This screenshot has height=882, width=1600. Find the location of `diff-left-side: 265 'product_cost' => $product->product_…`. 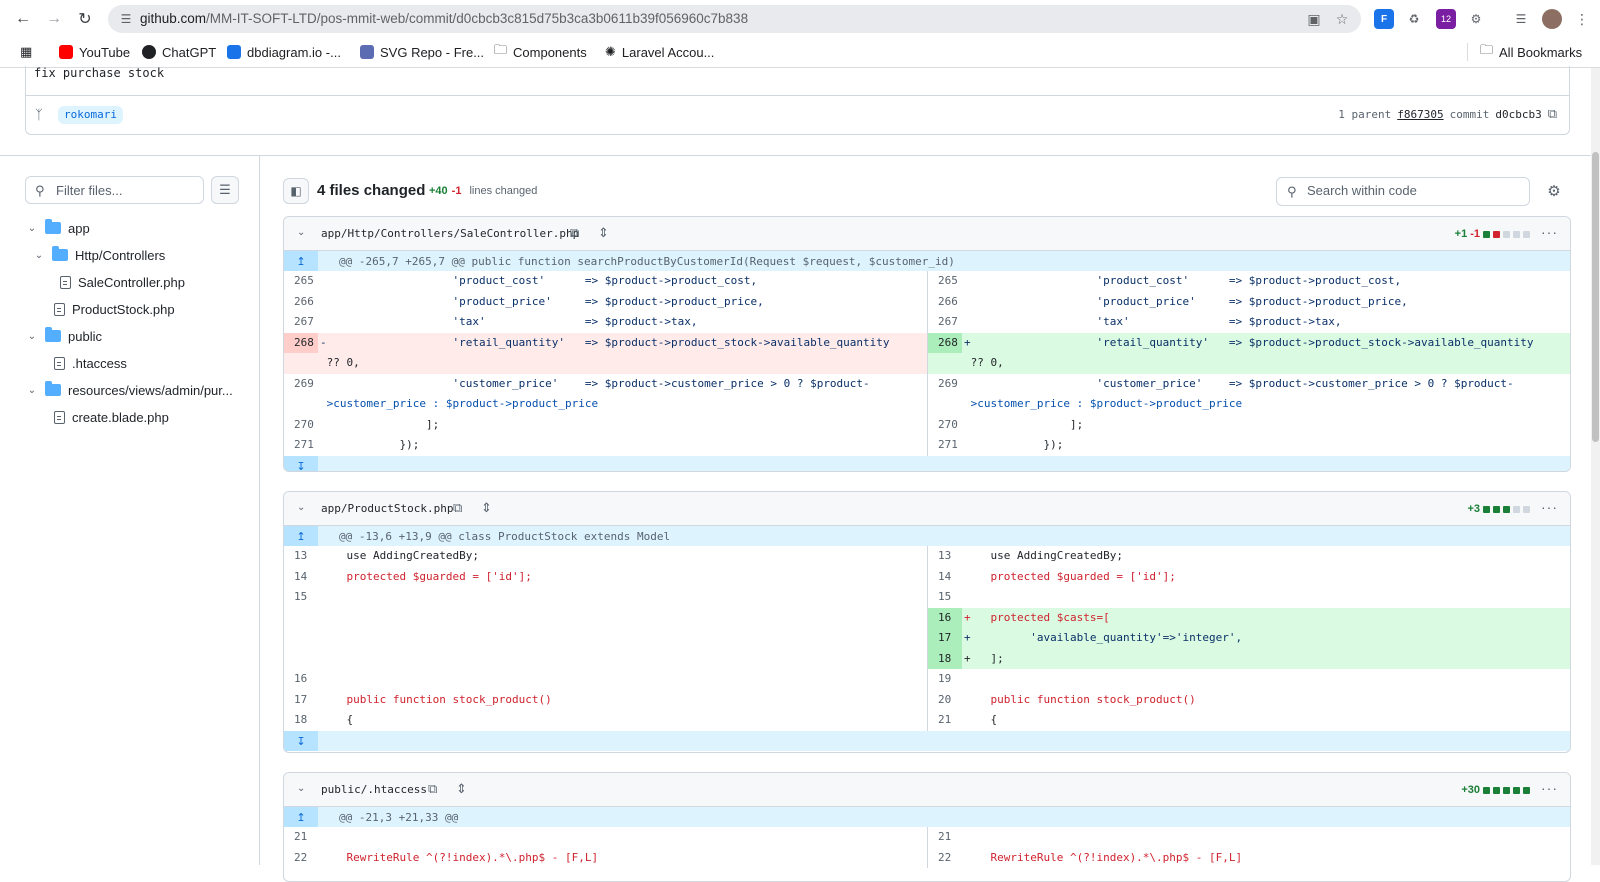

diff-left-side: 265 'product_cost' => $product->product_… is located at coordinates (605, 363).